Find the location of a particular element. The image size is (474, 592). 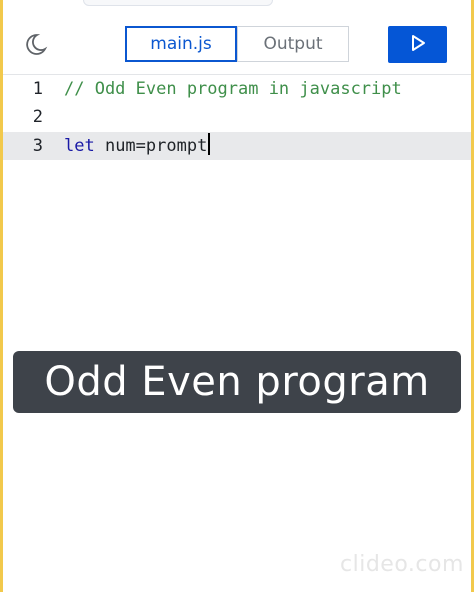

line-number: 3 is located at coordinates (37, 146).